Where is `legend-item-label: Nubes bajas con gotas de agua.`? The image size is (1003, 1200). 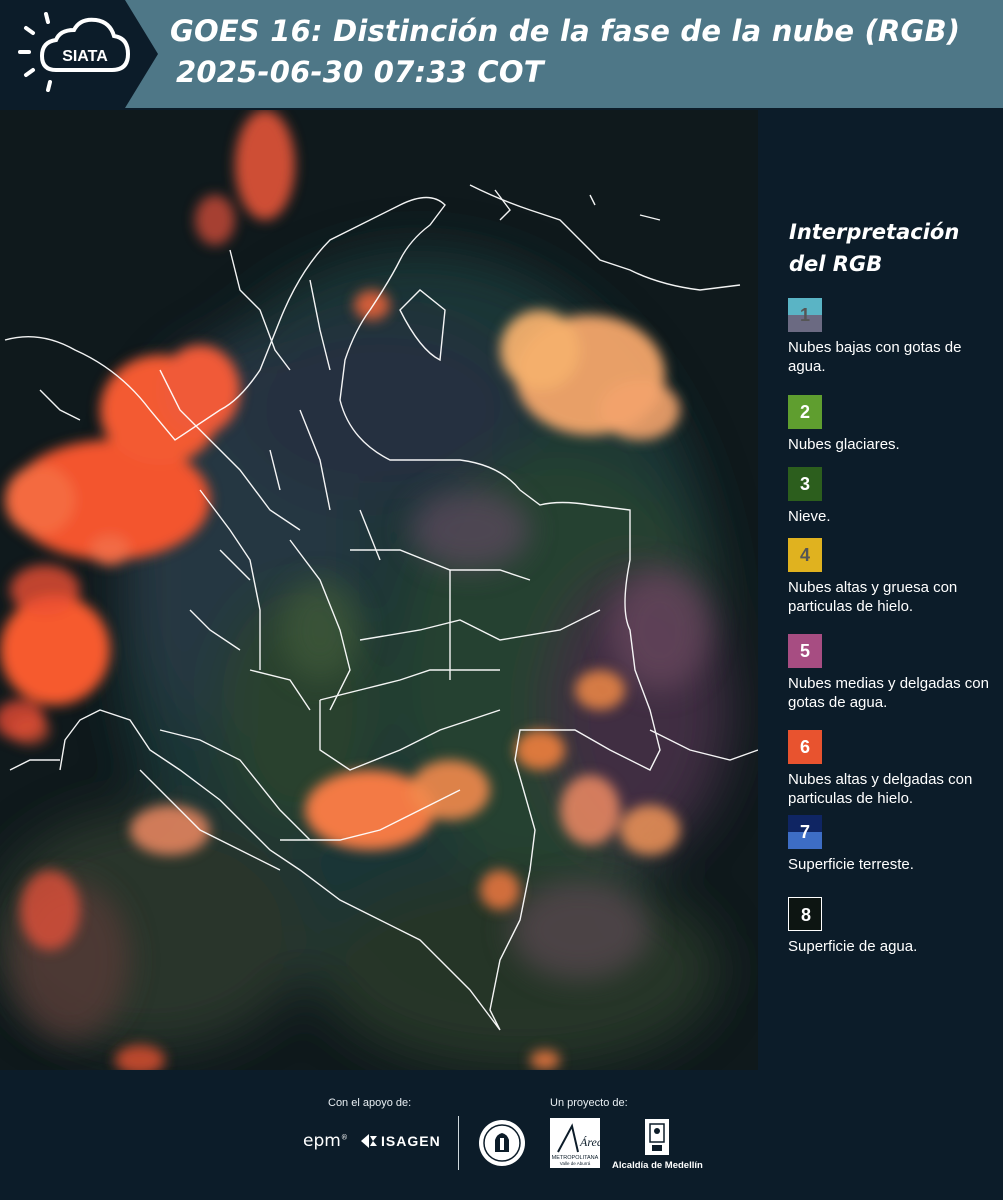
legend-item-label: Nubes bajas con gotas de agua. is located at coordinates (875, 357).